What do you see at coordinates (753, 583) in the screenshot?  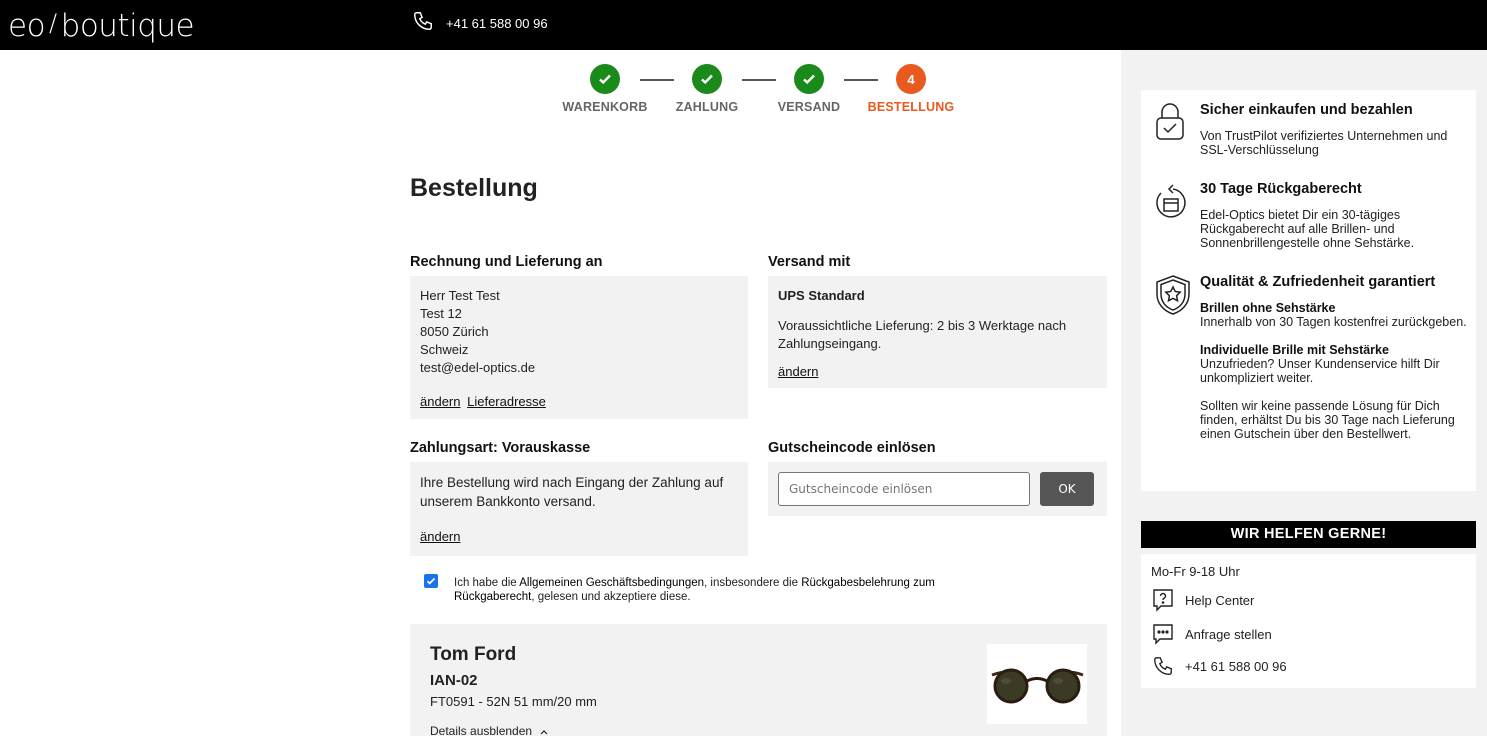 I see `terms-text-mid: , insbesondere die` at bounding box center [753, 583].